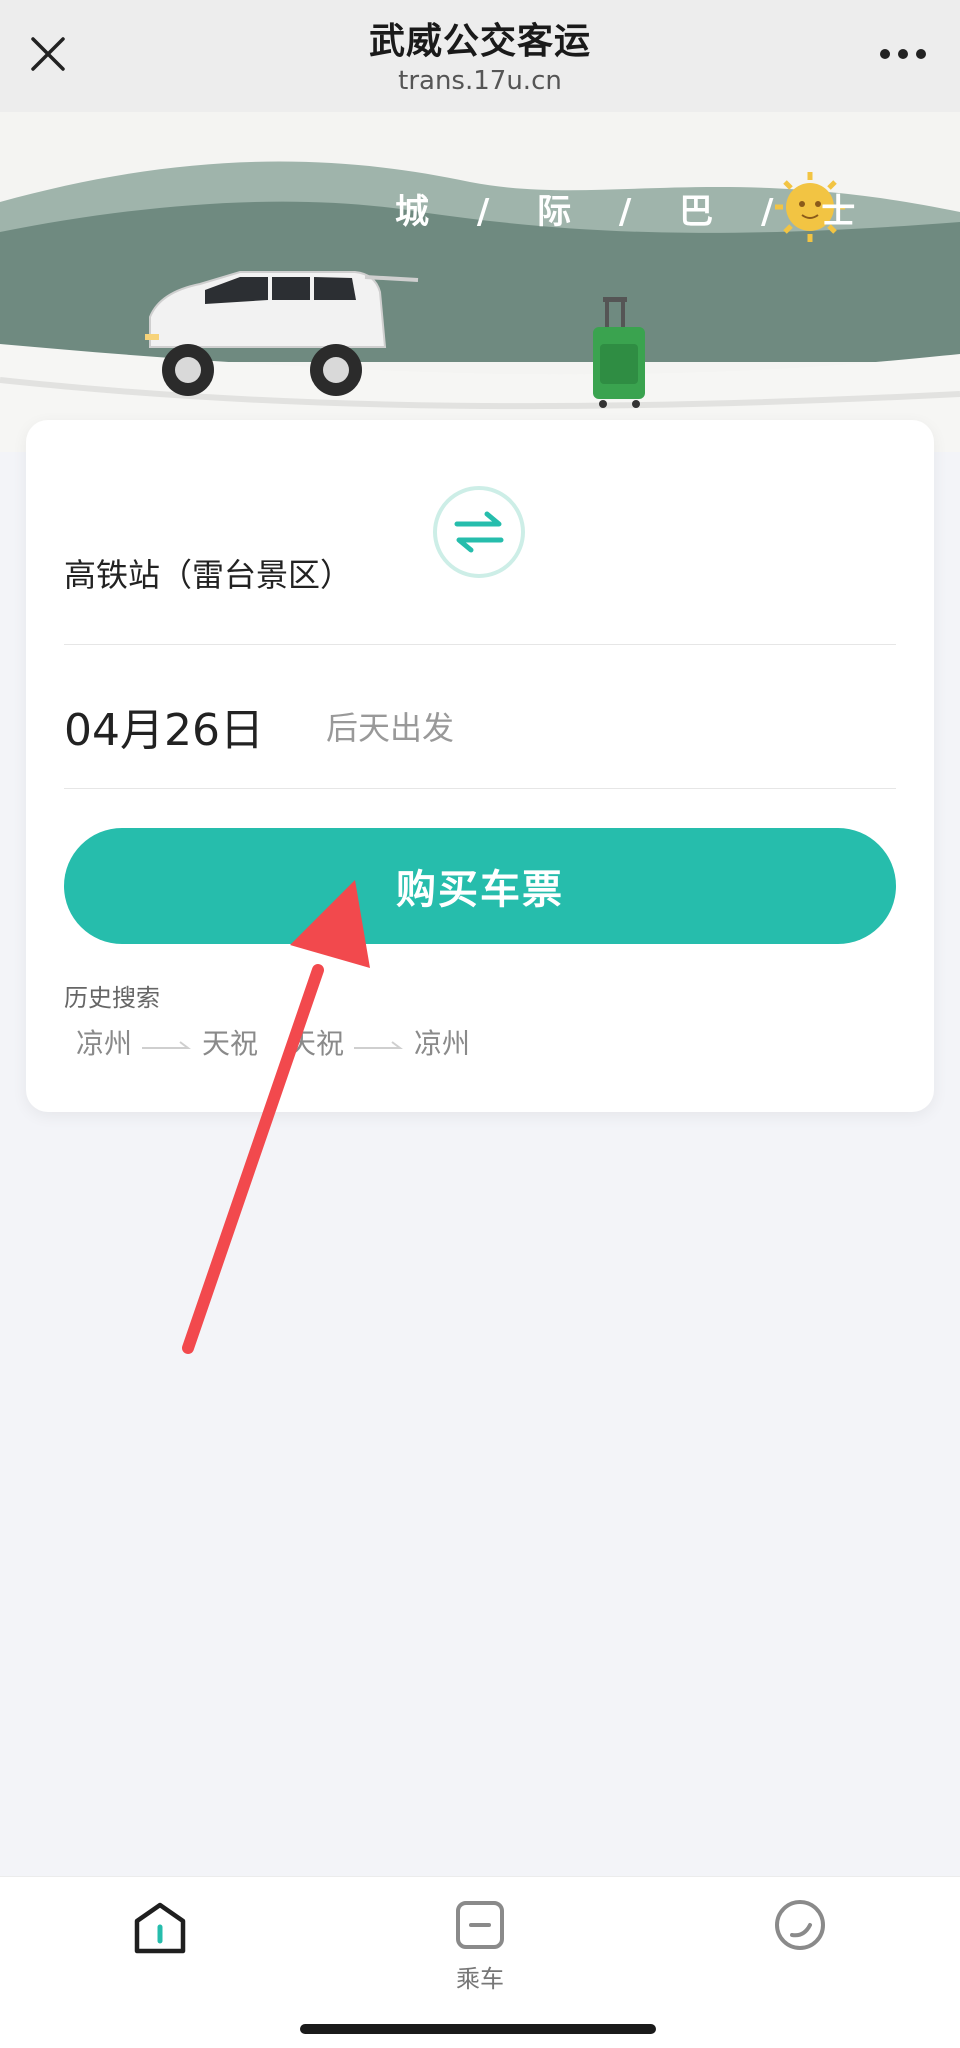 Image resolution: width=960 pixels, height=2048 pixels. I want to click on history-from: 天祝, so click(316, 1043).